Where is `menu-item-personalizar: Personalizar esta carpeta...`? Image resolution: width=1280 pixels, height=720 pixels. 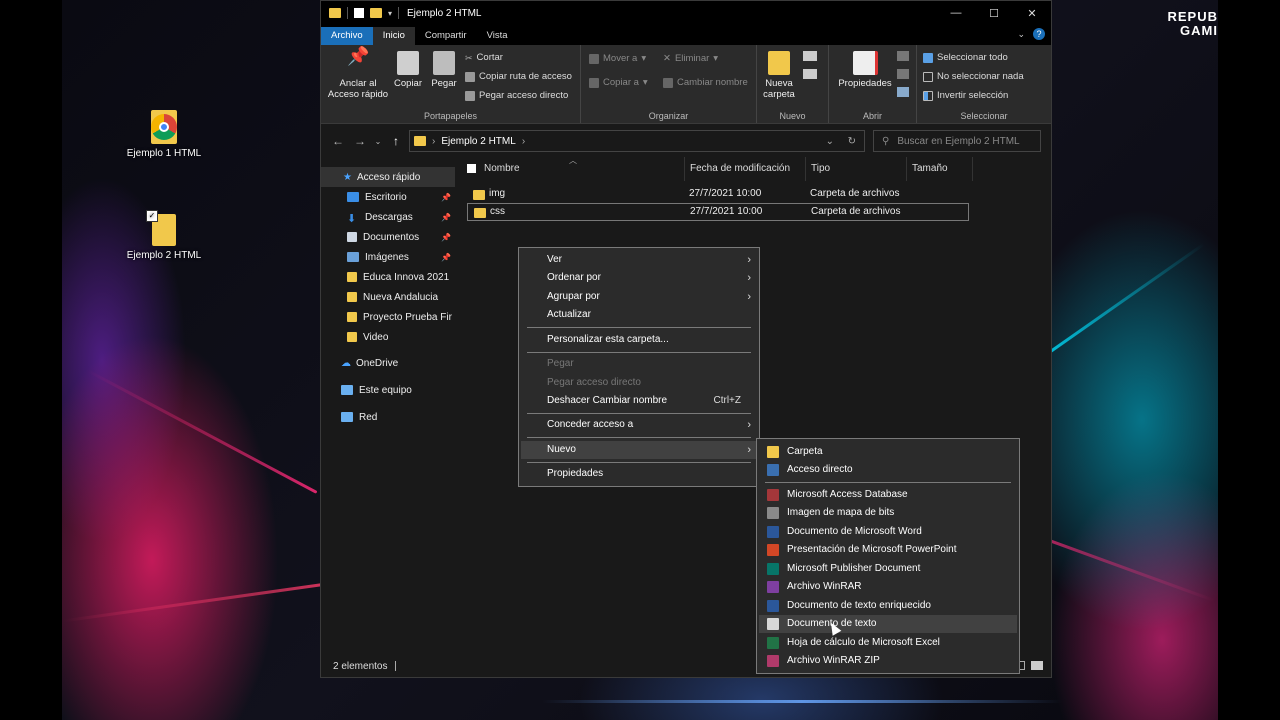
menu-item-personalizar: Personalizar esta carpeta... is located at coordinates (639, 340).